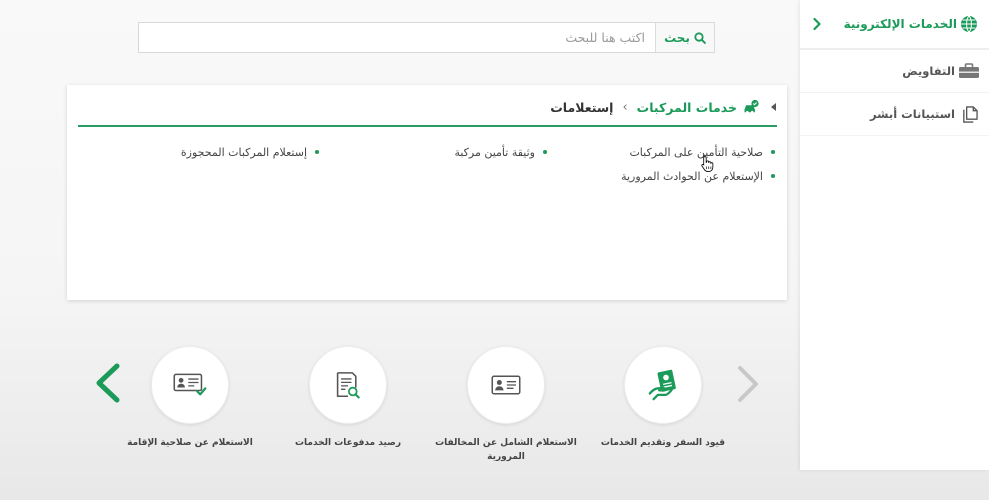  I want to click on link-traffic-accidents-inquiry: الإستعلام عن الحوادث المرورية, so click(663, 176).